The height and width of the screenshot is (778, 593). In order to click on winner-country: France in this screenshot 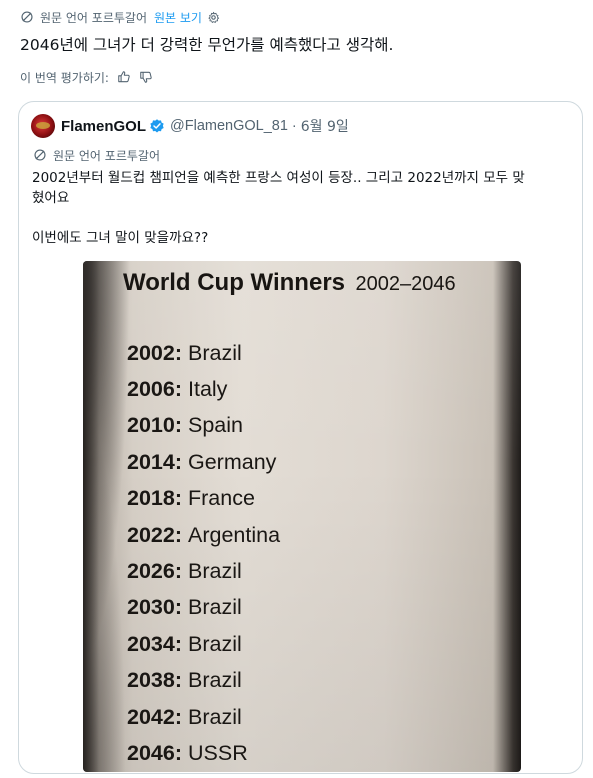, I will do `click(221, 498)`.